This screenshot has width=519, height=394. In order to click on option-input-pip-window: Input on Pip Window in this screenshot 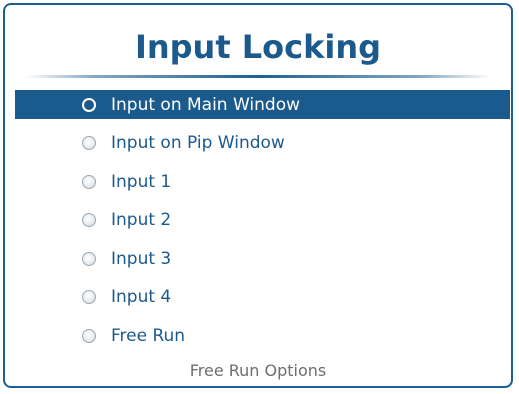, I will do `click(262, 143)`.